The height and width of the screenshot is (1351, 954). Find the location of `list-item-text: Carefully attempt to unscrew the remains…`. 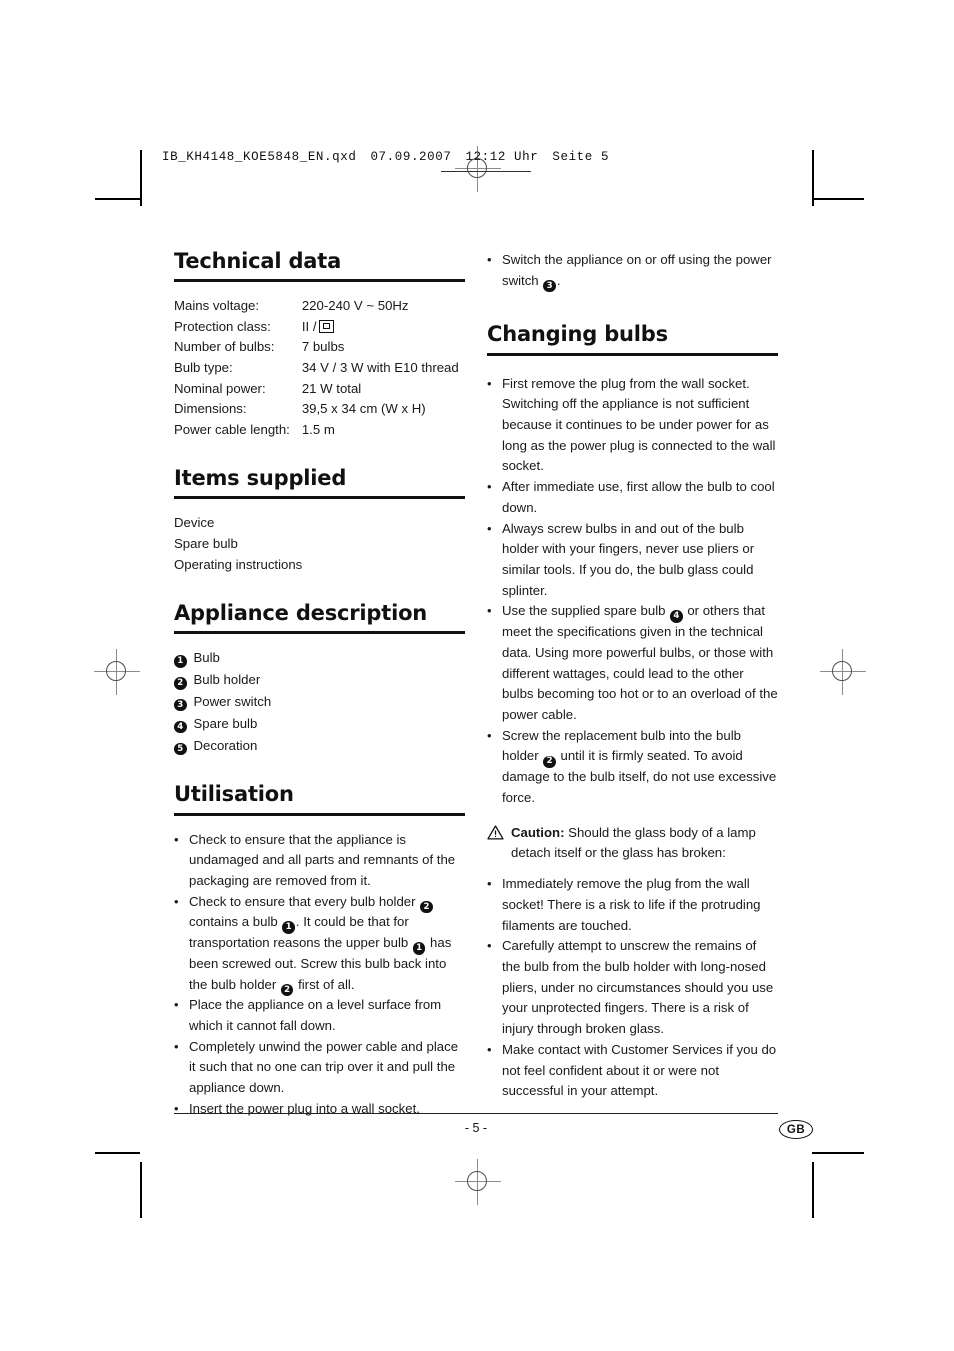

list-item-text: Carefully attempt to unscrew the remains… is located at coordinates (638, 987).